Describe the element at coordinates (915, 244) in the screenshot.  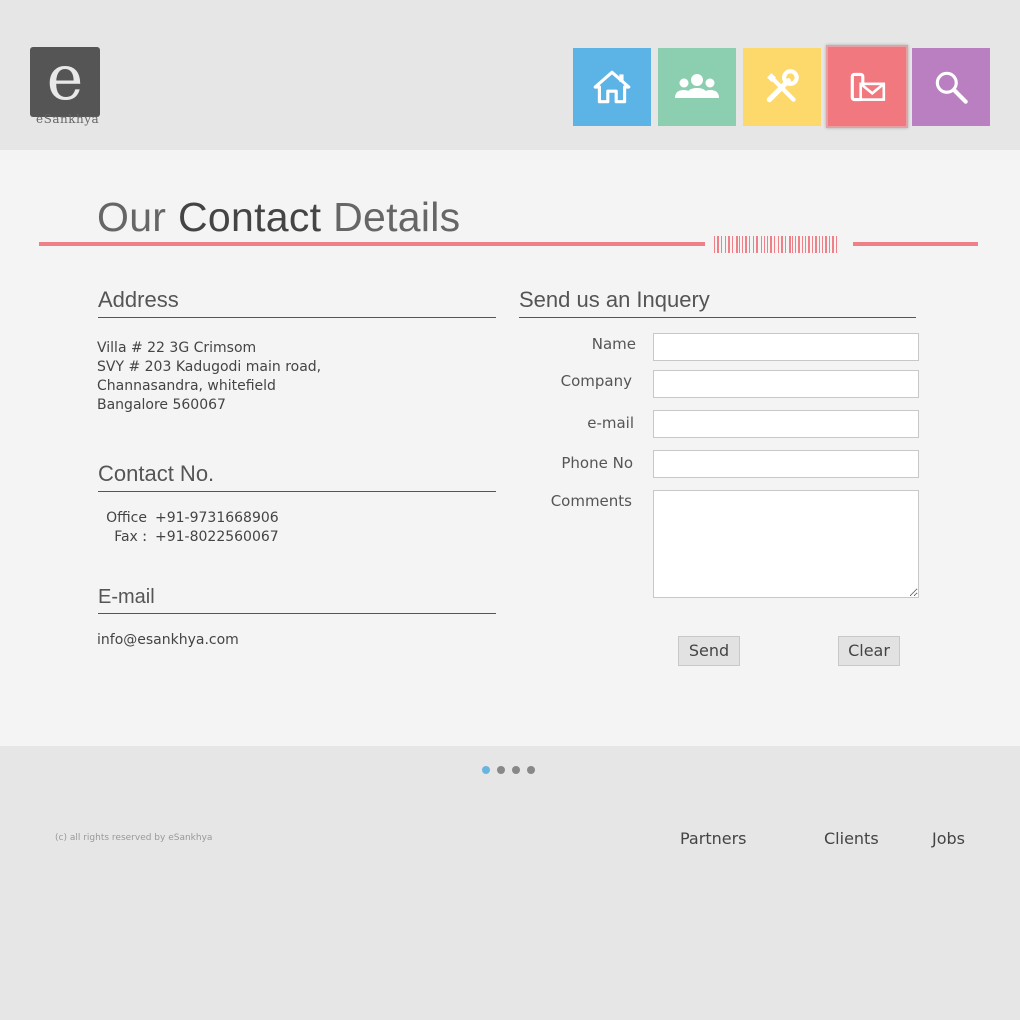
I see `title-underline-right` at that location.